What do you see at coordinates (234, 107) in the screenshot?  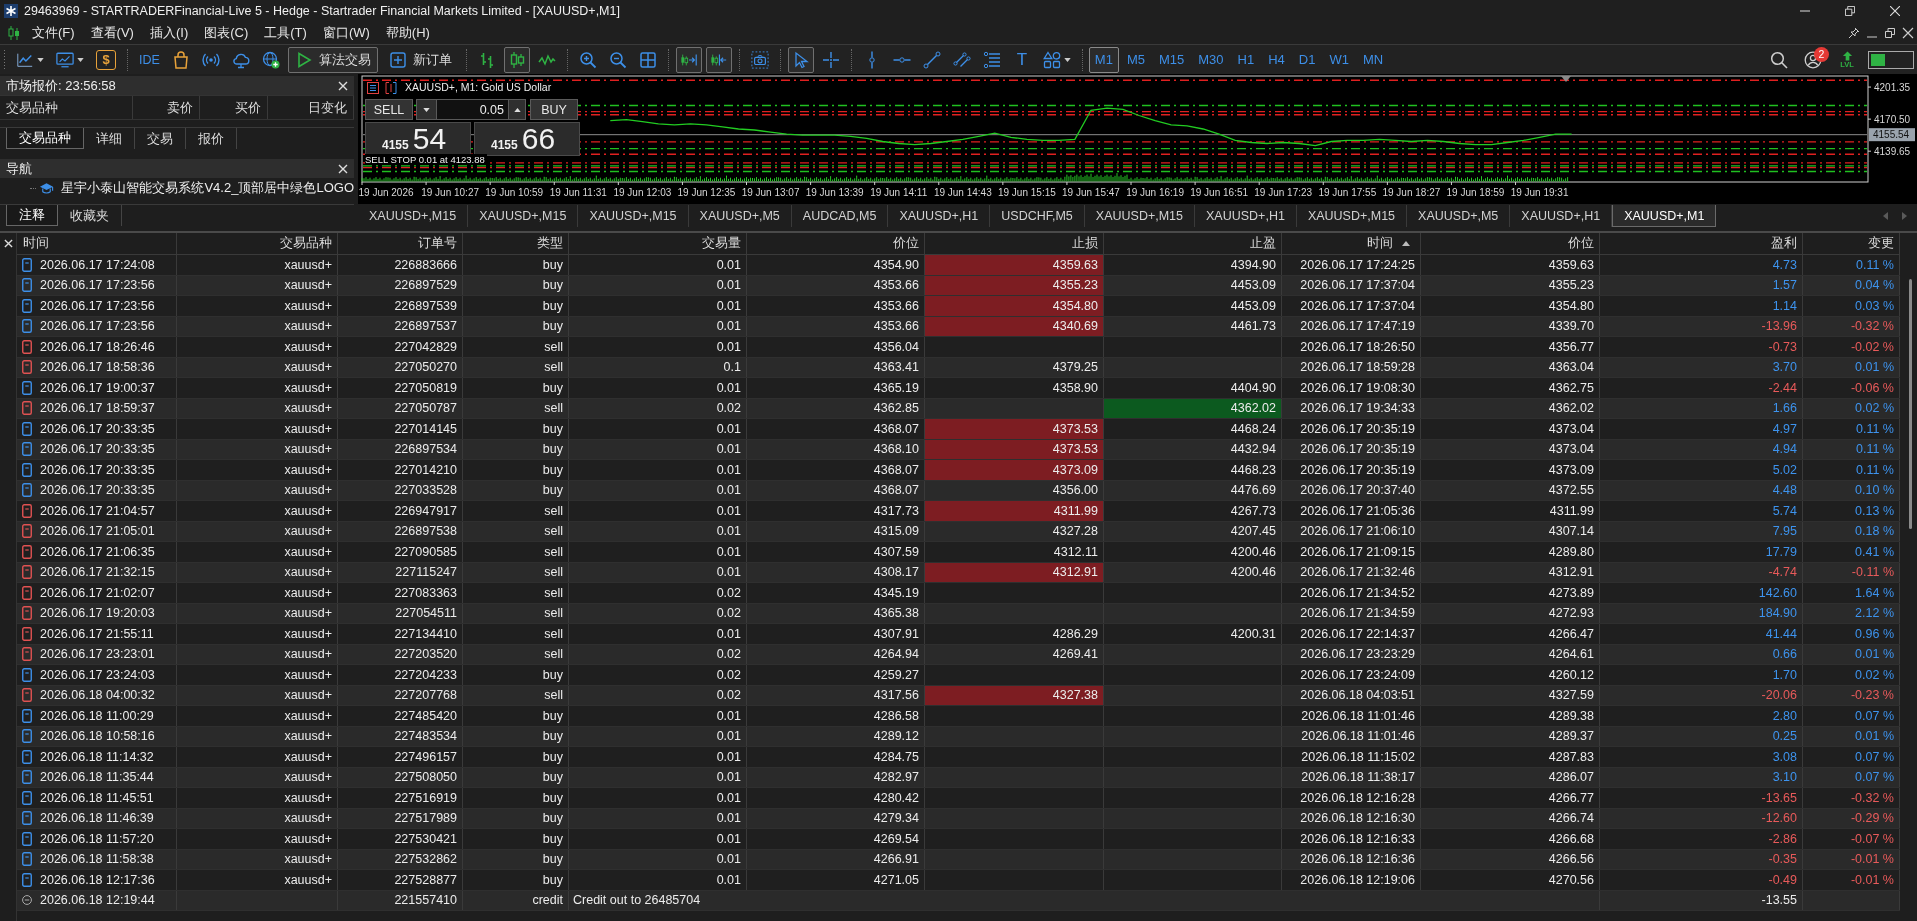 I see `column-header: 买价` at bounding box center [234, 107].